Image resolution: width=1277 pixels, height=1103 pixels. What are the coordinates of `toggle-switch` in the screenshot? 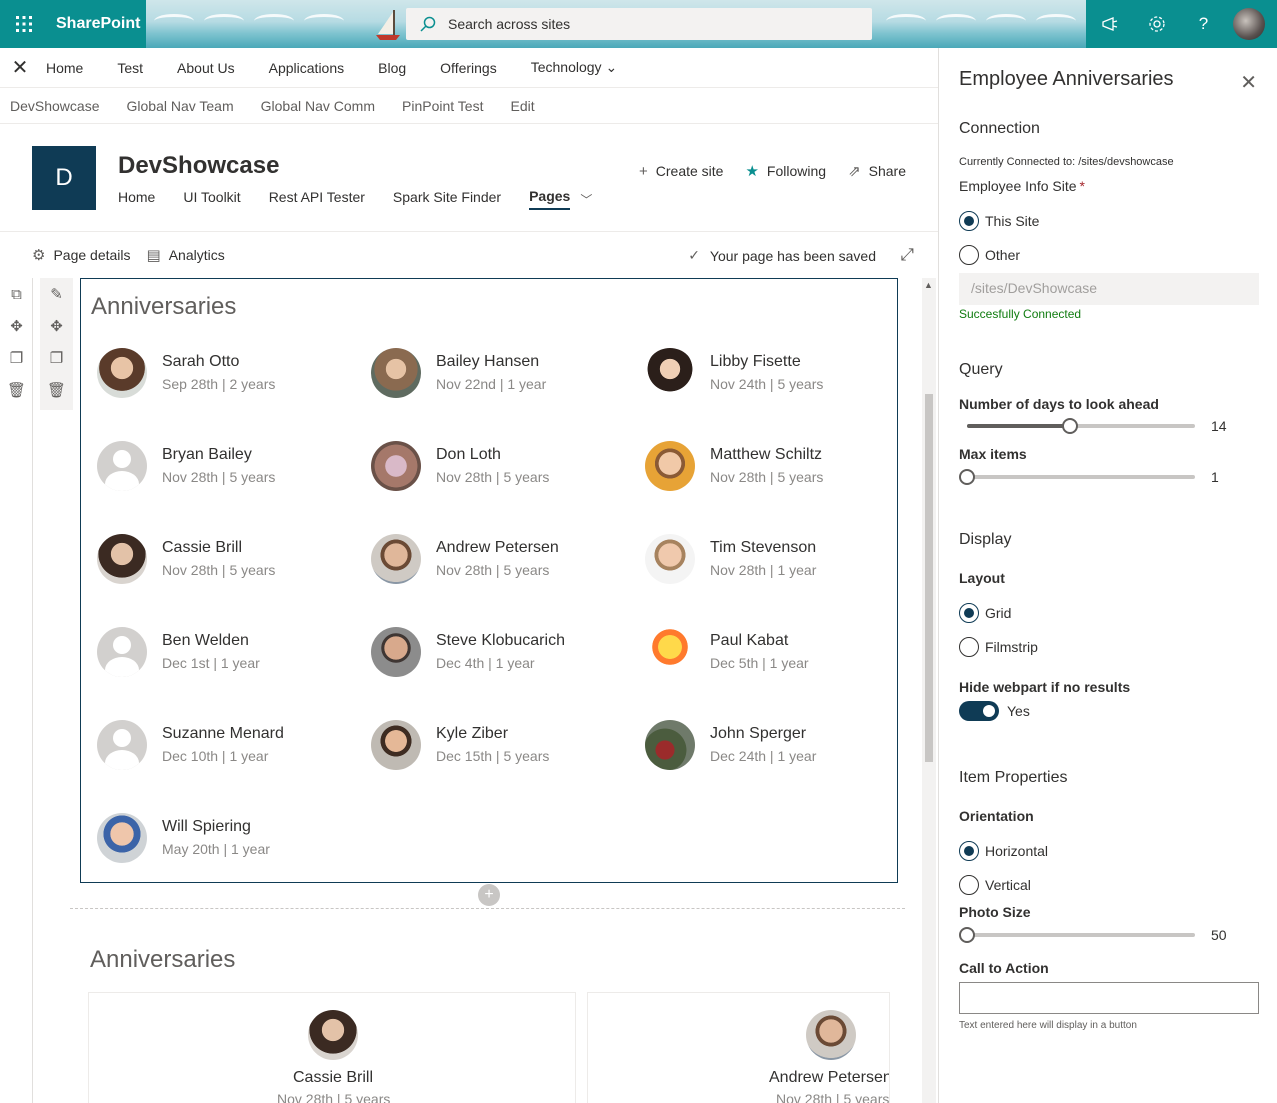 It's located at (979, 711).